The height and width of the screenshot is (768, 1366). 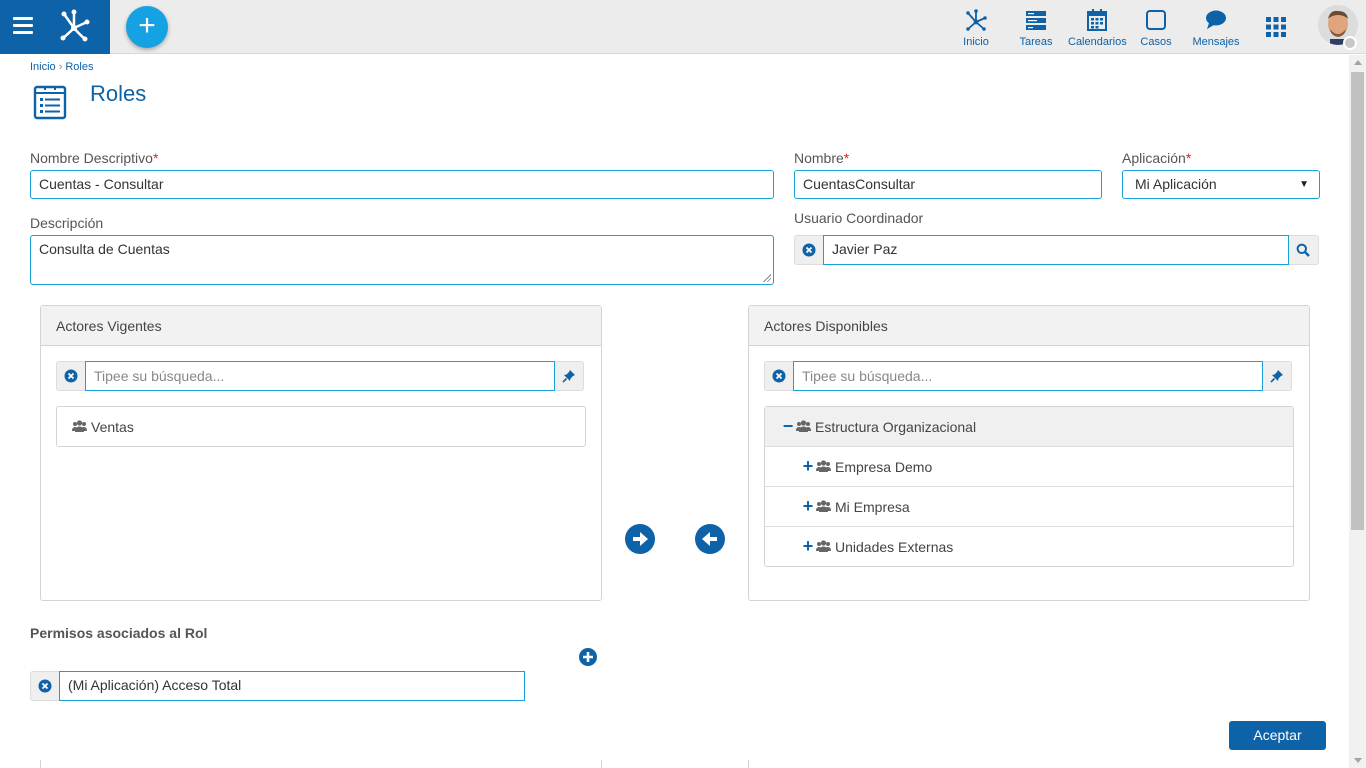 I want to click on add-permission-button, so click(x=588, y=657).